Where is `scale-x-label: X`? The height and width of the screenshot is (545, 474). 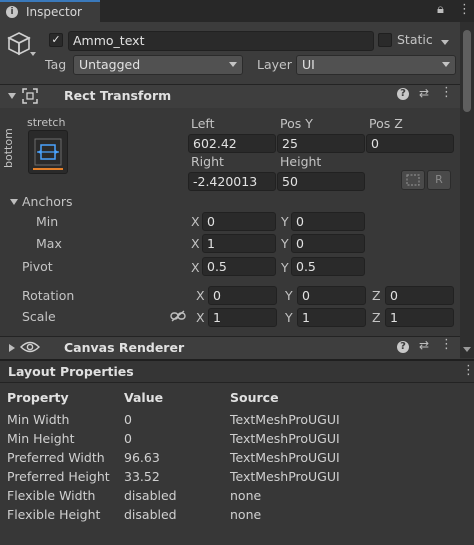
scale-x-label: X is located at coordinates (200, 317).